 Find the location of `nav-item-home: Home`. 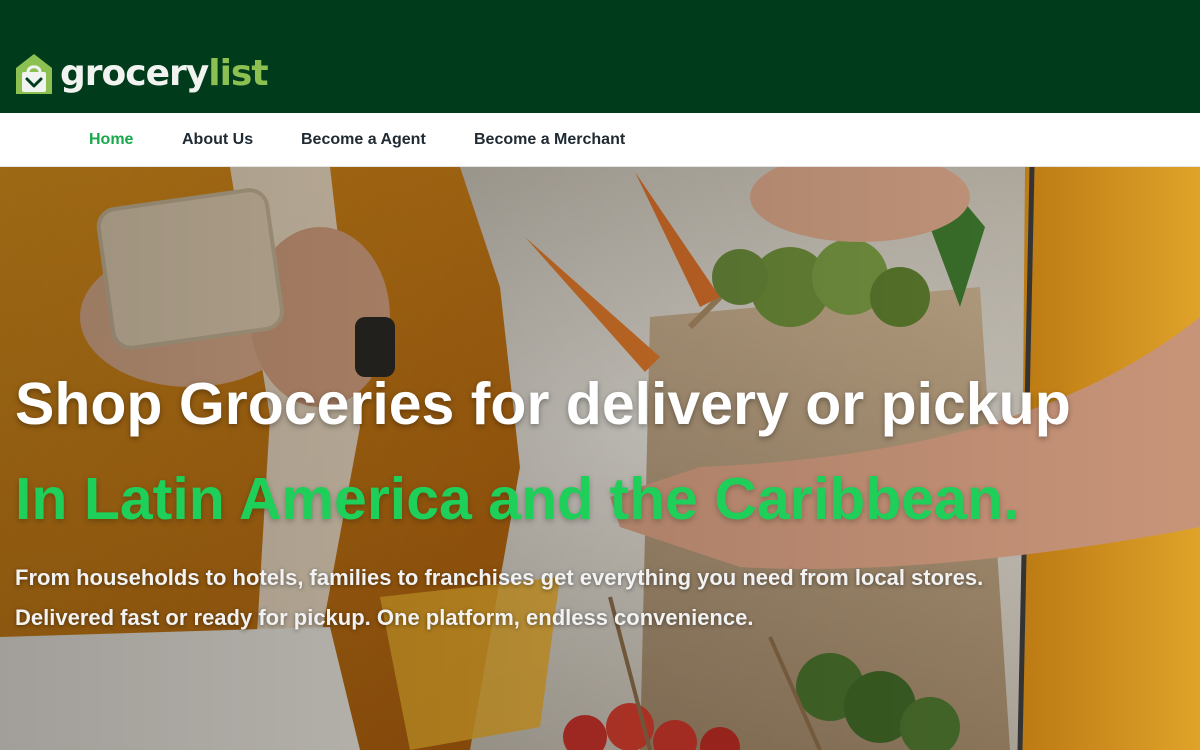

nav-item-home: Home is located at coordinates (111, 140).